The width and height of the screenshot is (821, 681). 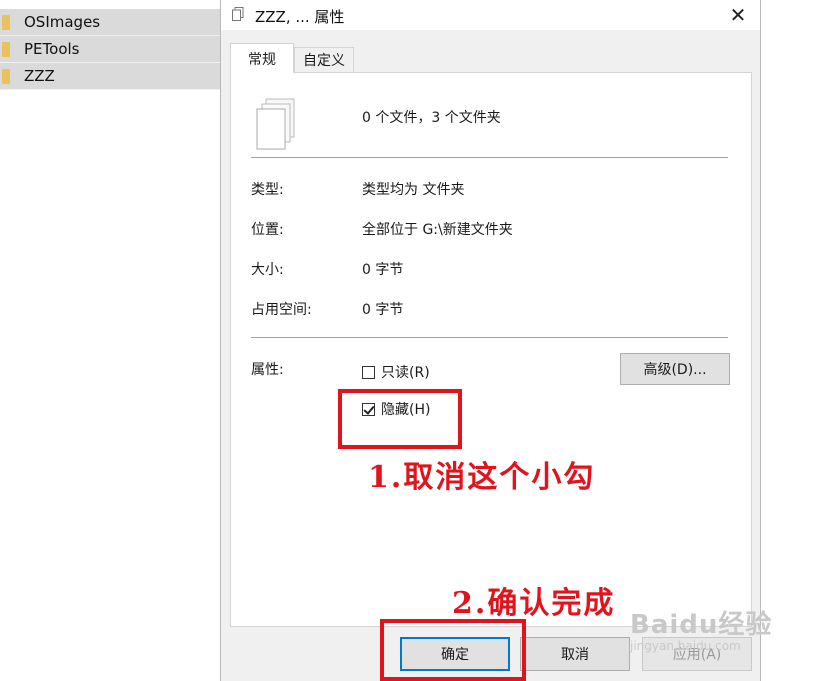 I want to click on folder-row-petools: PETools, so click(x=110, y=49).